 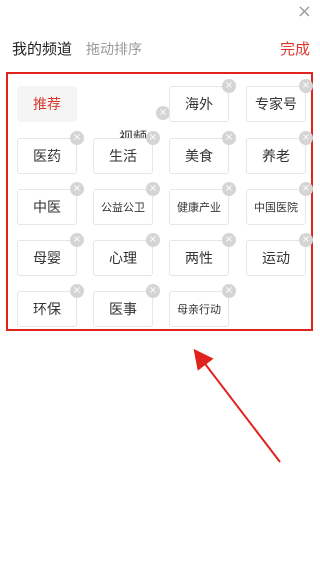 I want to click on annotation-arrow-line, so click(x=237, y=405).